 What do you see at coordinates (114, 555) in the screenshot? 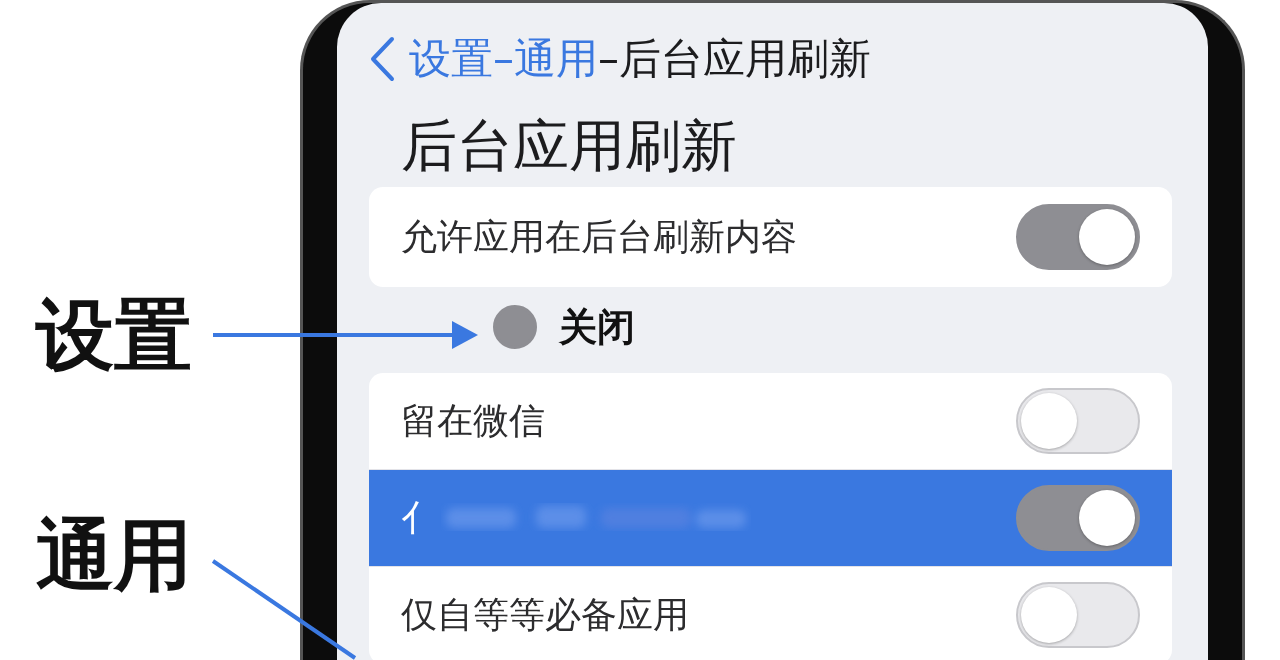
I see `annotation-label: 通用` at bounding box center [114, 555].